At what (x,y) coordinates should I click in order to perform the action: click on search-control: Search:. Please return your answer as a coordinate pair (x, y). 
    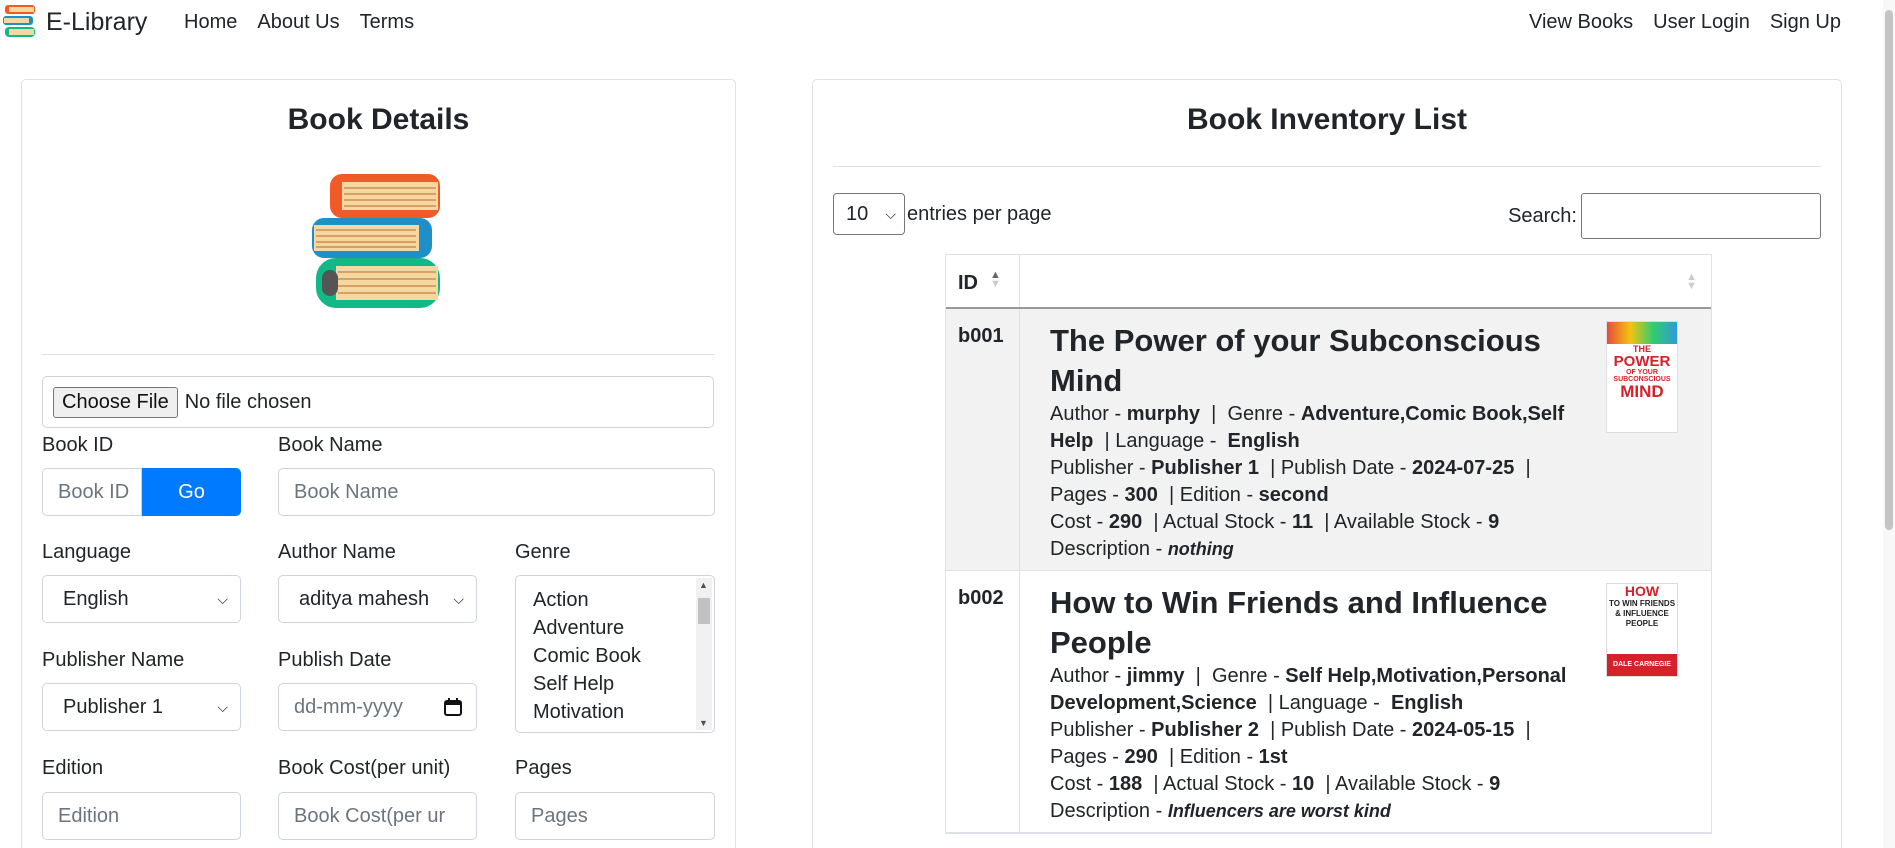
    Looking at the image, I should click on (1664, 216).